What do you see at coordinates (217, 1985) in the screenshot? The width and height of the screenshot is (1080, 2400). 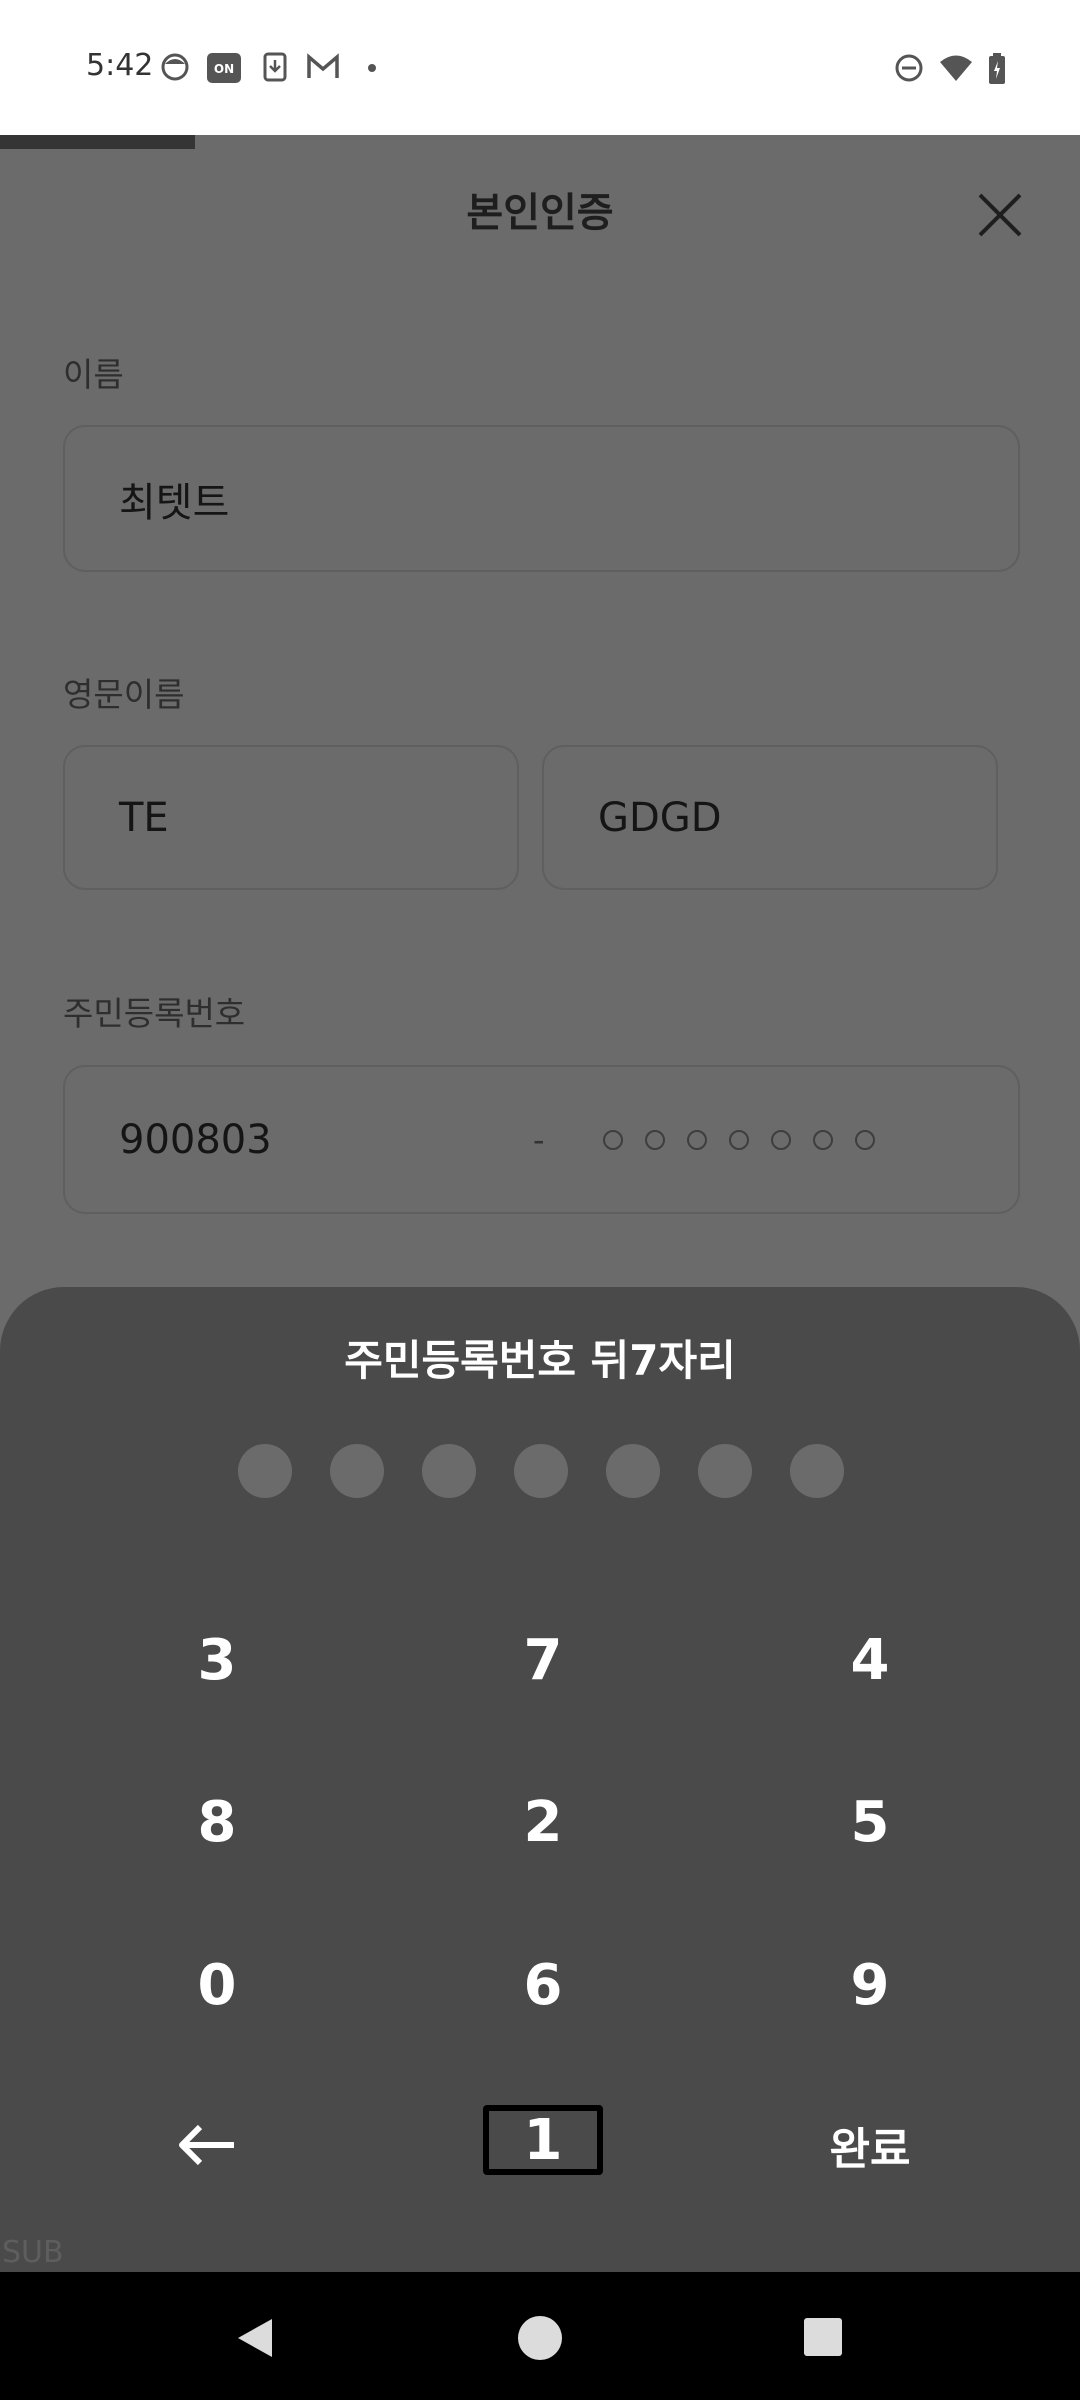 I see `keypad-key: 0` at bounding box center [217, 1985].